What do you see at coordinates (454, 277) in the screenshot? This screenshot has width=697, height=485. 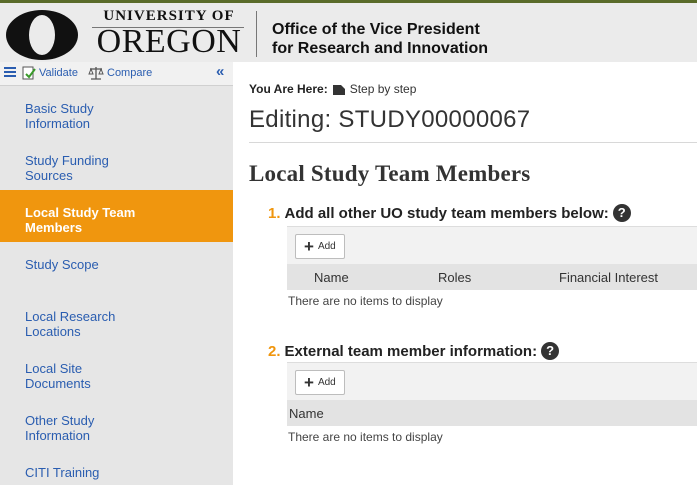 I see `column-header-roles: Roles` at bounding box center [454, 277].